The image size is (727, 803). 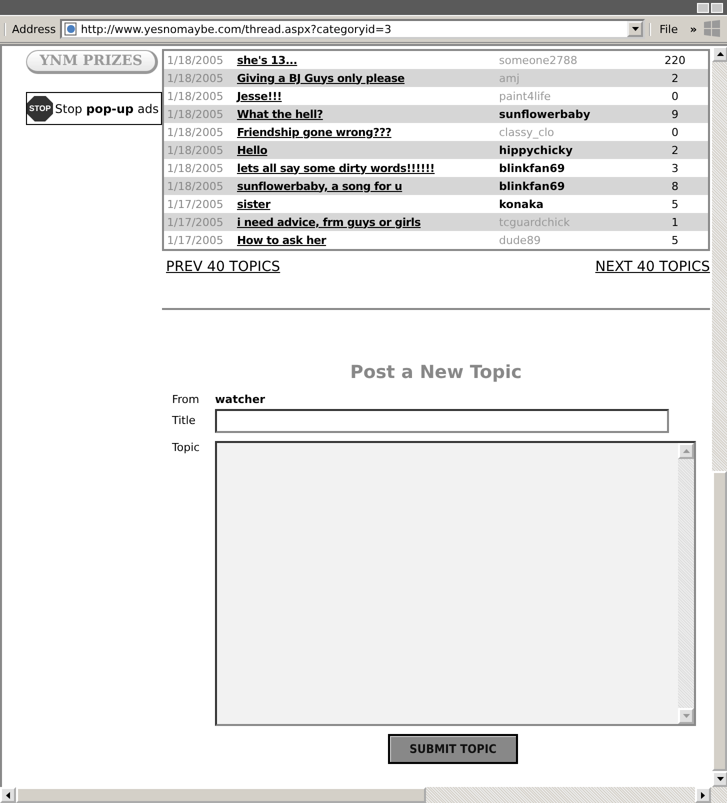 I want to click on author-cell: paint4life, so click(x=569, y=96).